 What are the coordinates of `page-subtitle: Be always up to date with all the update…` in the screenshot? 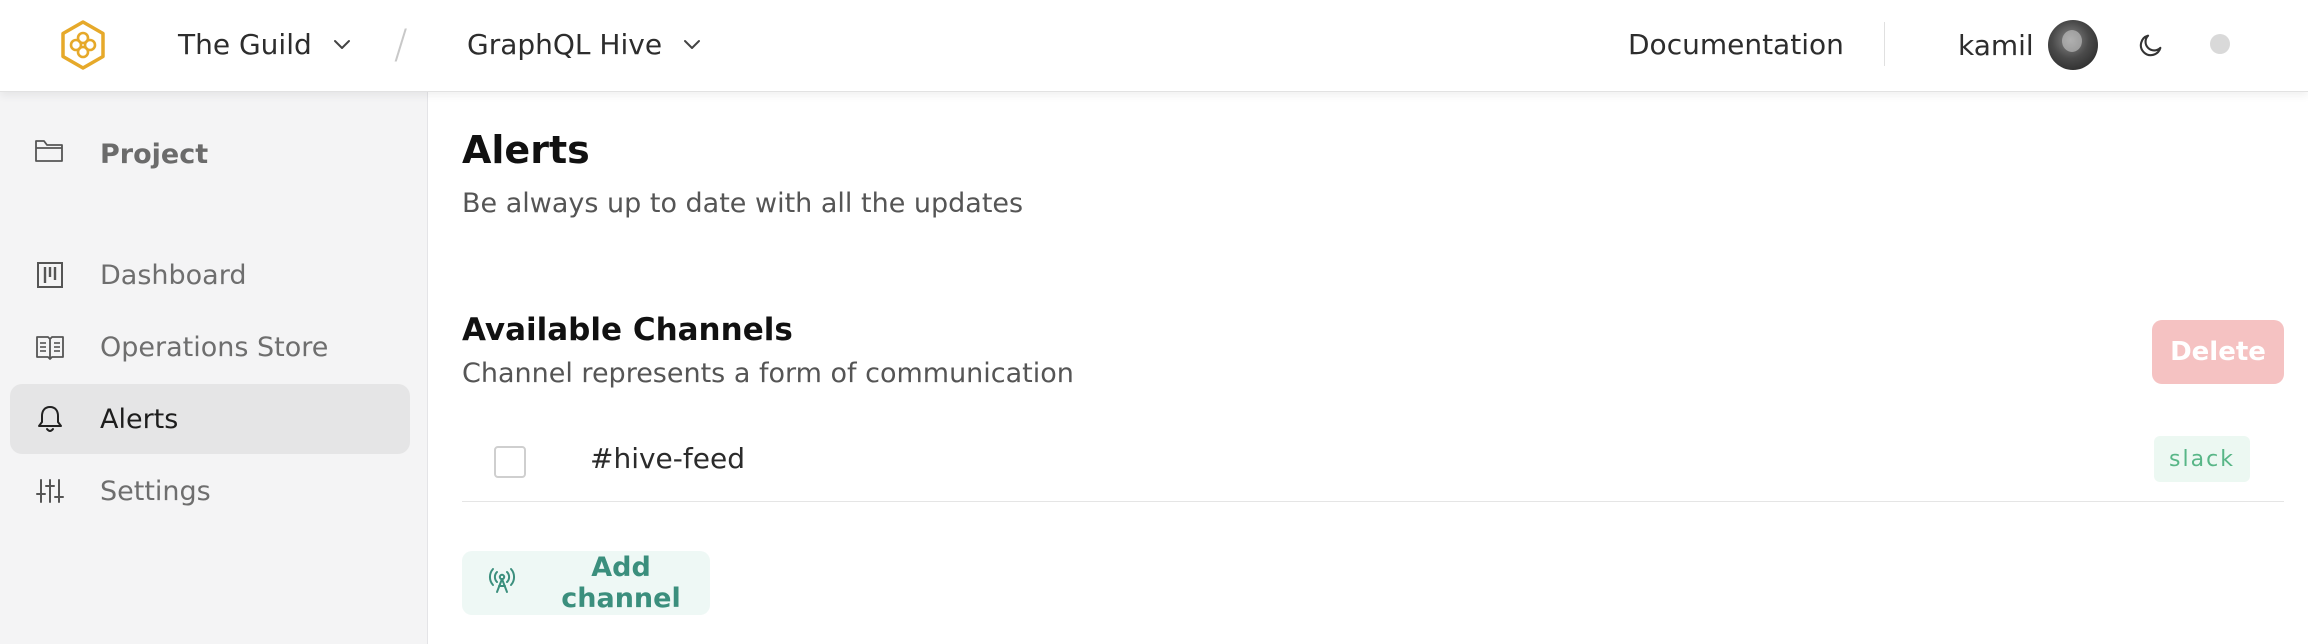 It's located at (743, 203).